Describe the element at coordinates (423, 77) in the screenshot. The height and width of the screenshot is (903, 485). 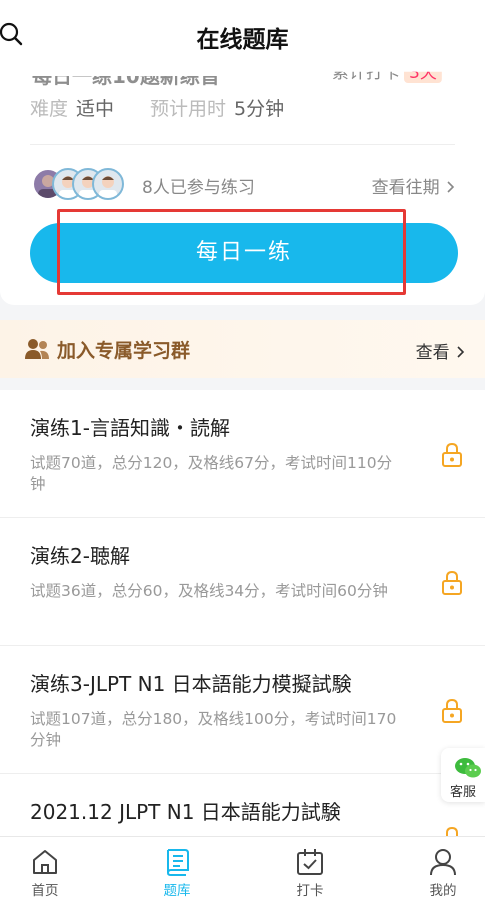
I see `streak-count: 3天` at that location.